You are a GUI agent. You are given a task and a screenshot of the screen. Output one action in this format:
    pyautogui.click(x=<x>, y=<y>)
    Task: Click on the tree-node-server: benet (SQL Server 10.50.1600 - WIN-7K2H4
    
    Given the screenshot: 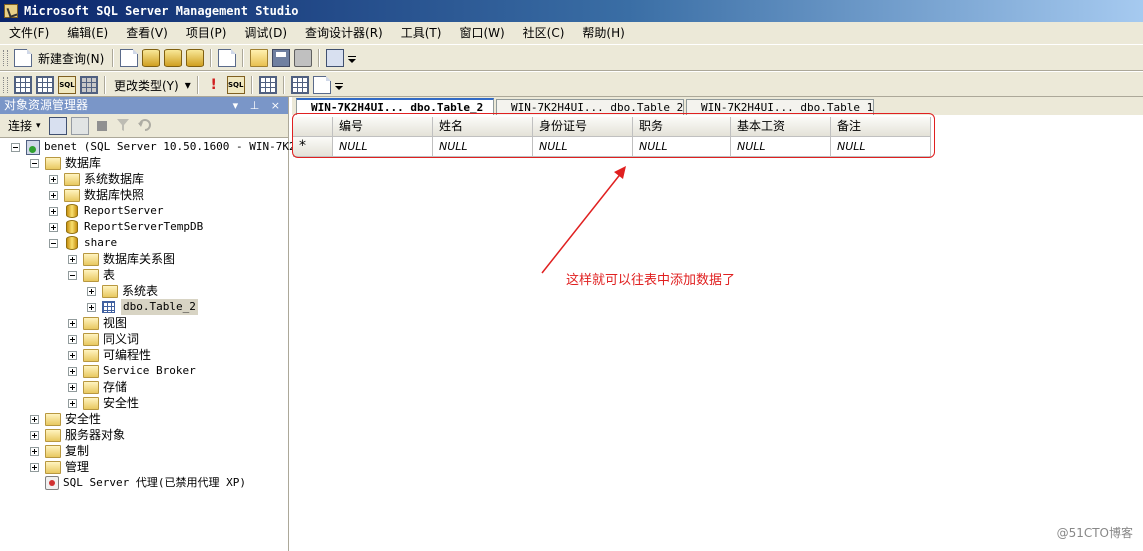 What is the action you would take?
    pyautogui.click(x=160, y=147)
    